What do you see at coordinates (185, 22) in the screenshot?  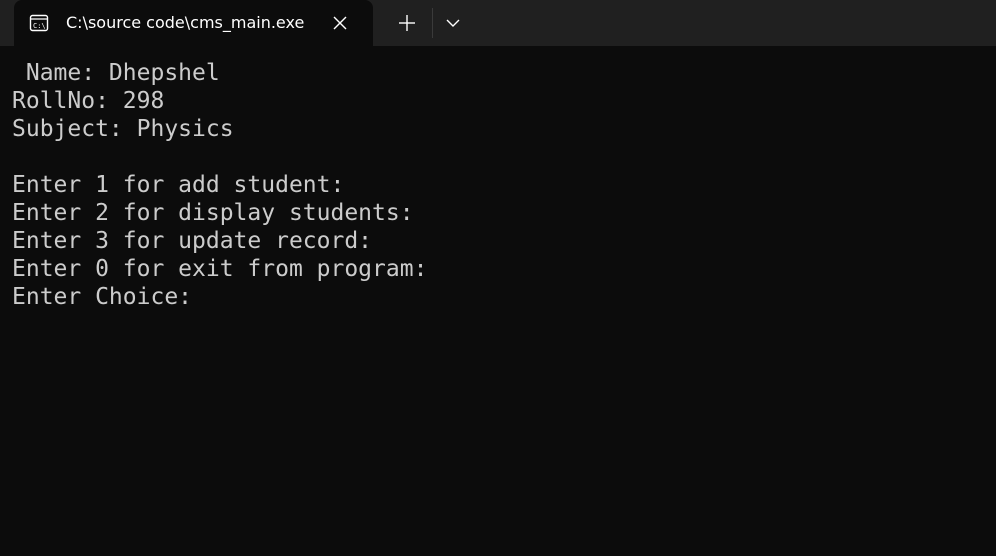 I see `tab-title: C:\source code\cms_main.exe` at bounding box center [185, 22].